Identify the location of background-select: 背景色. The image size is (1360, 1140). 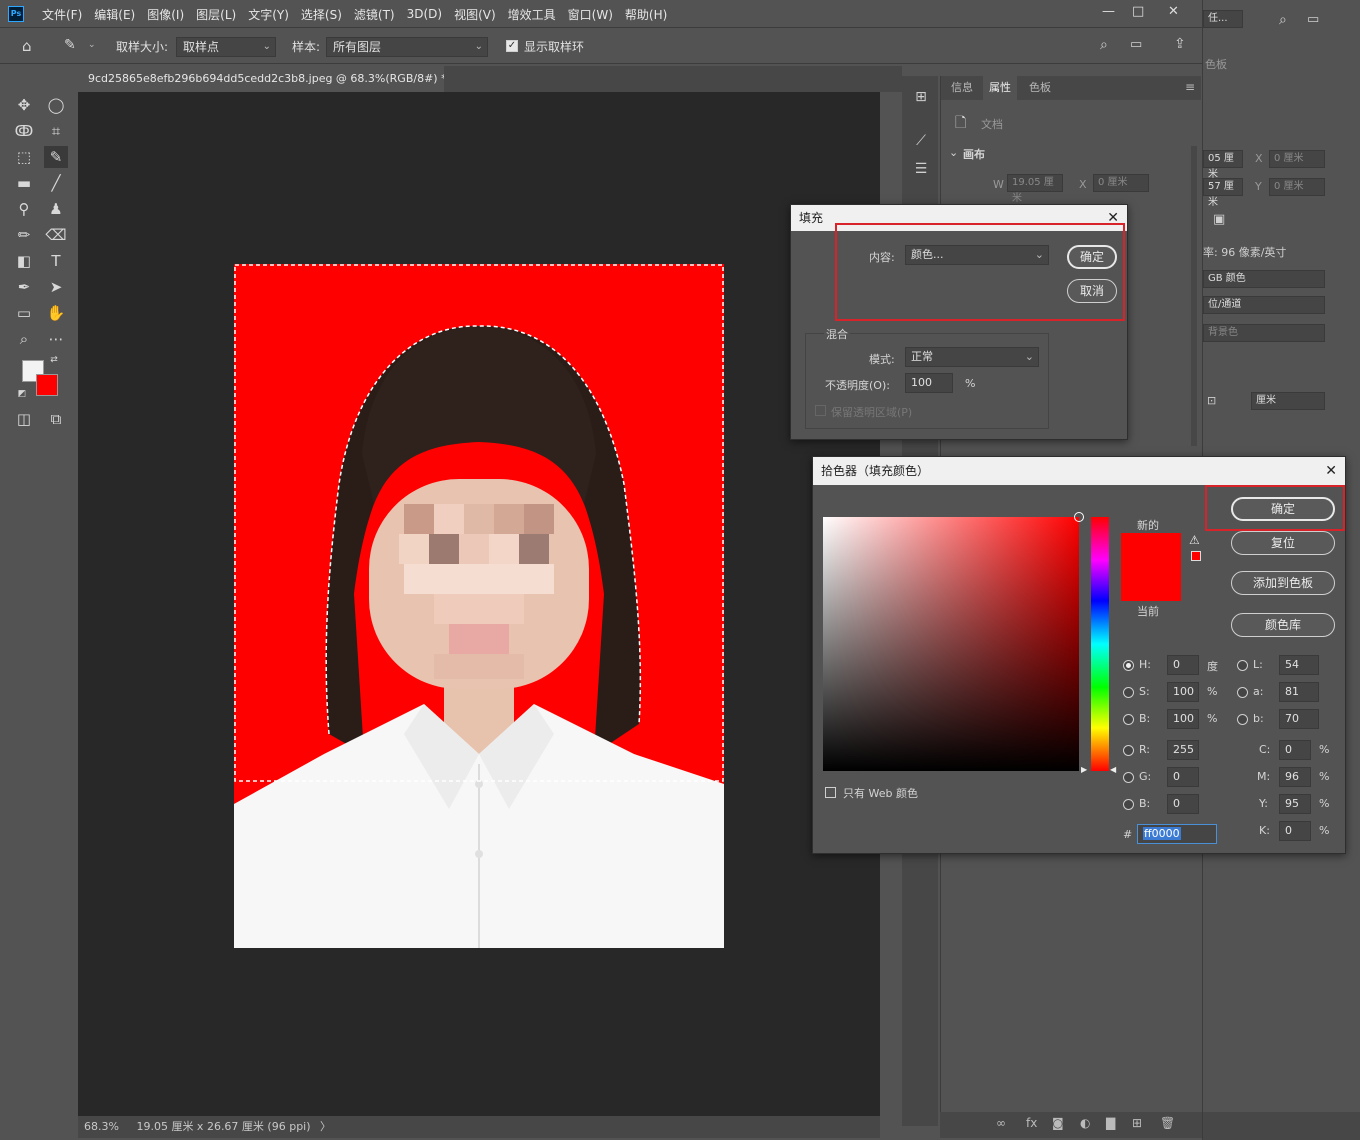
(1264, 333).